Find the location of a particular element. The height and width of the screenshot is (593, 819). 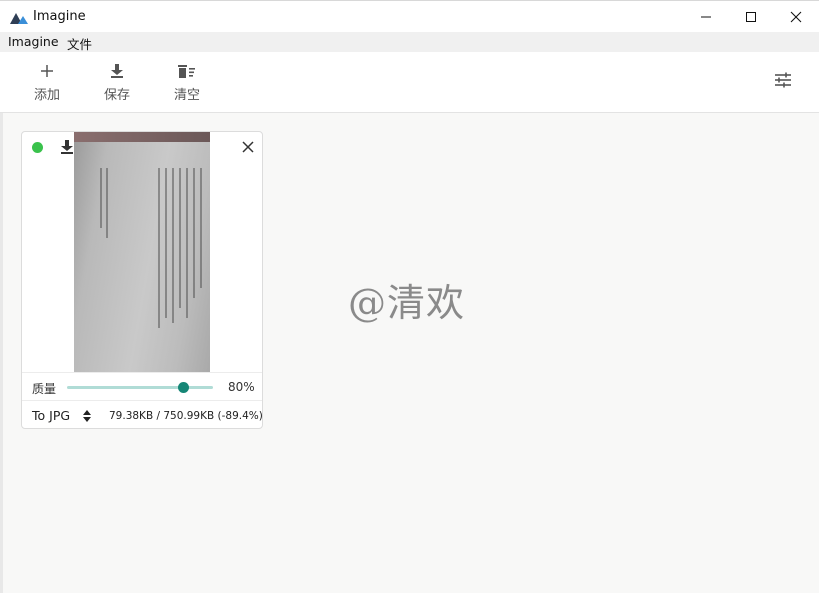

plus-icon is located at coordinates (47, 71).